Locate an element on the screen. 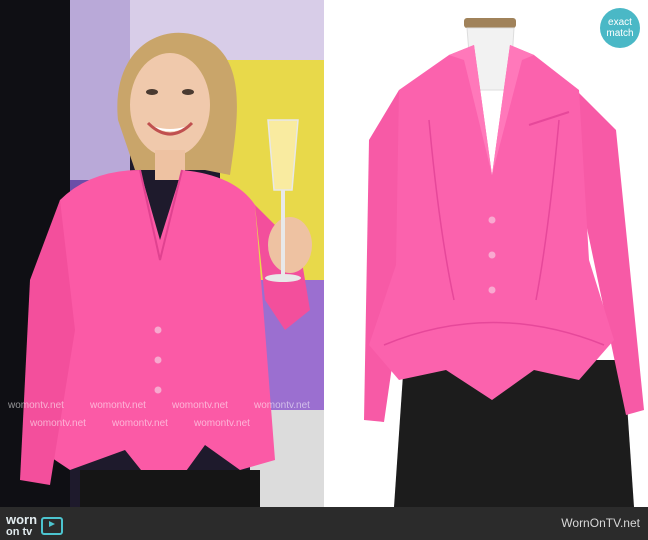  exact-match-badge: exact match is located at coordinates (620, 28).